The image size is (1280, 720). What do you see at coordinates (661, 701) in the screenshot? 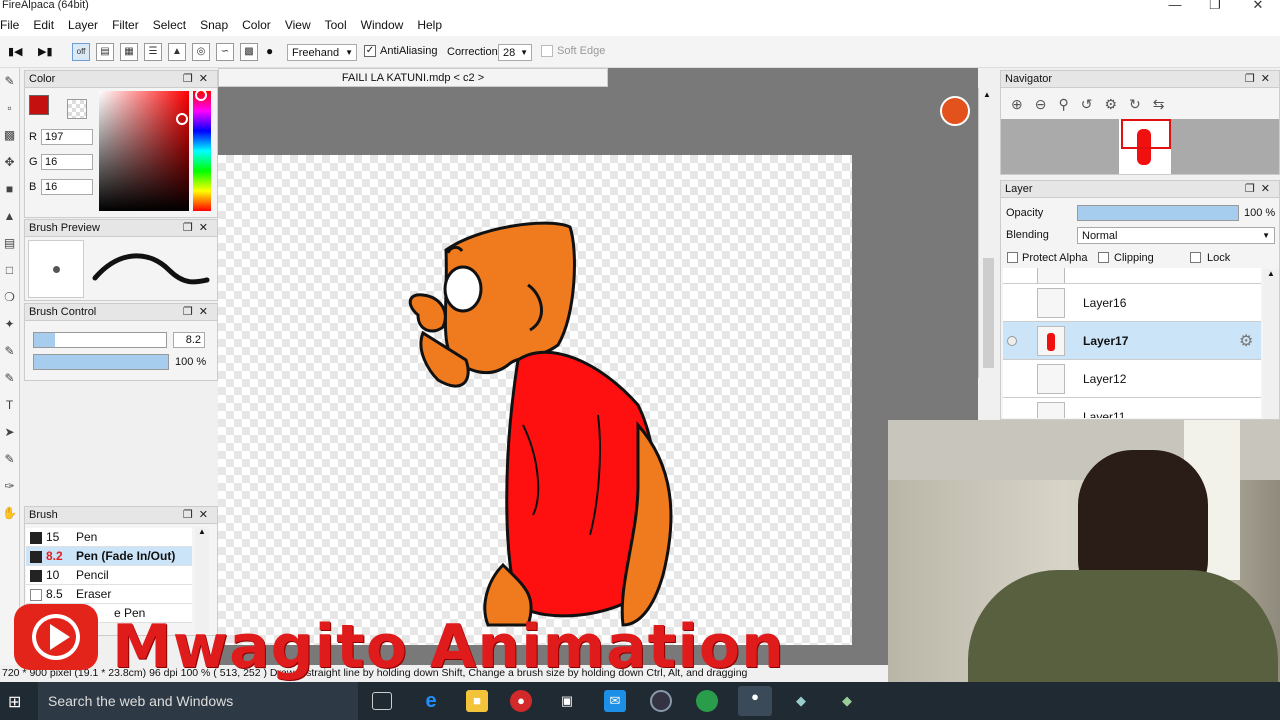
I see `media-app-icon` at bounding box center [661, 701].